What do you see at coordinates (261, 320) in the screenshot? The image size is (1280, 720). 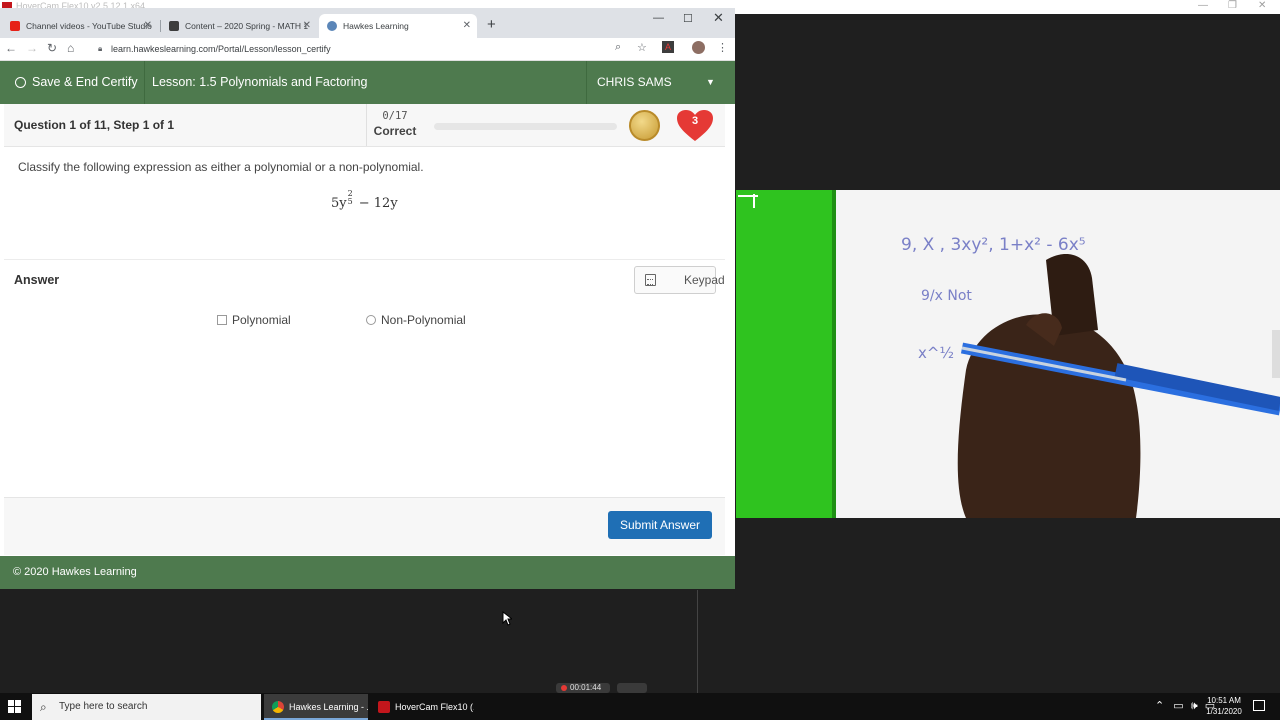 I see `option-label: Polynomial` at bounding box center [261, 320].